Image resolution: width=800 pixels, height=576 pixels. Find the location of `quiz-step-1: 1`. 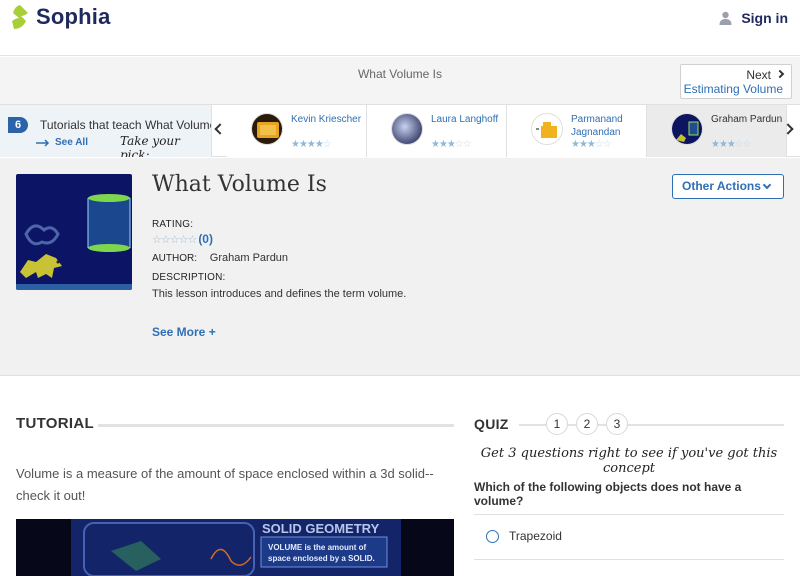

quiz-step-1: 1 is located at coordinates (557, 424).